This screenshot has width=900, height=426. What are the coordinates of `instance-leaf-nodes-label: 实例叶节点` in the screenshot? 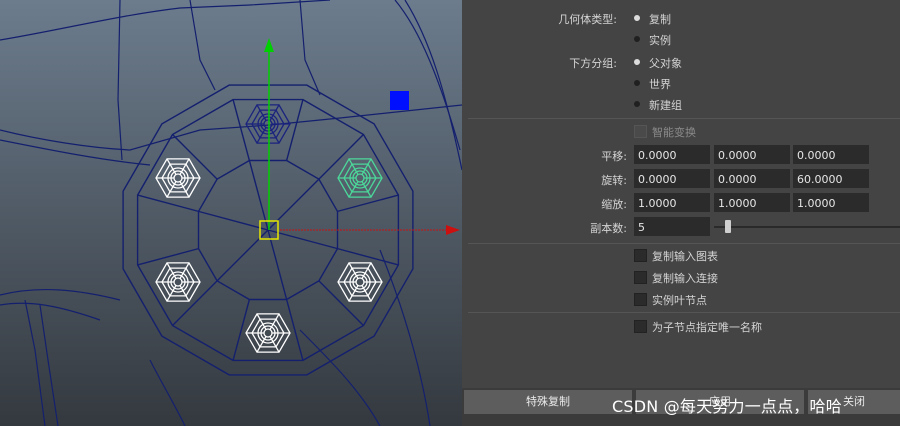 It's located at (679, 300).